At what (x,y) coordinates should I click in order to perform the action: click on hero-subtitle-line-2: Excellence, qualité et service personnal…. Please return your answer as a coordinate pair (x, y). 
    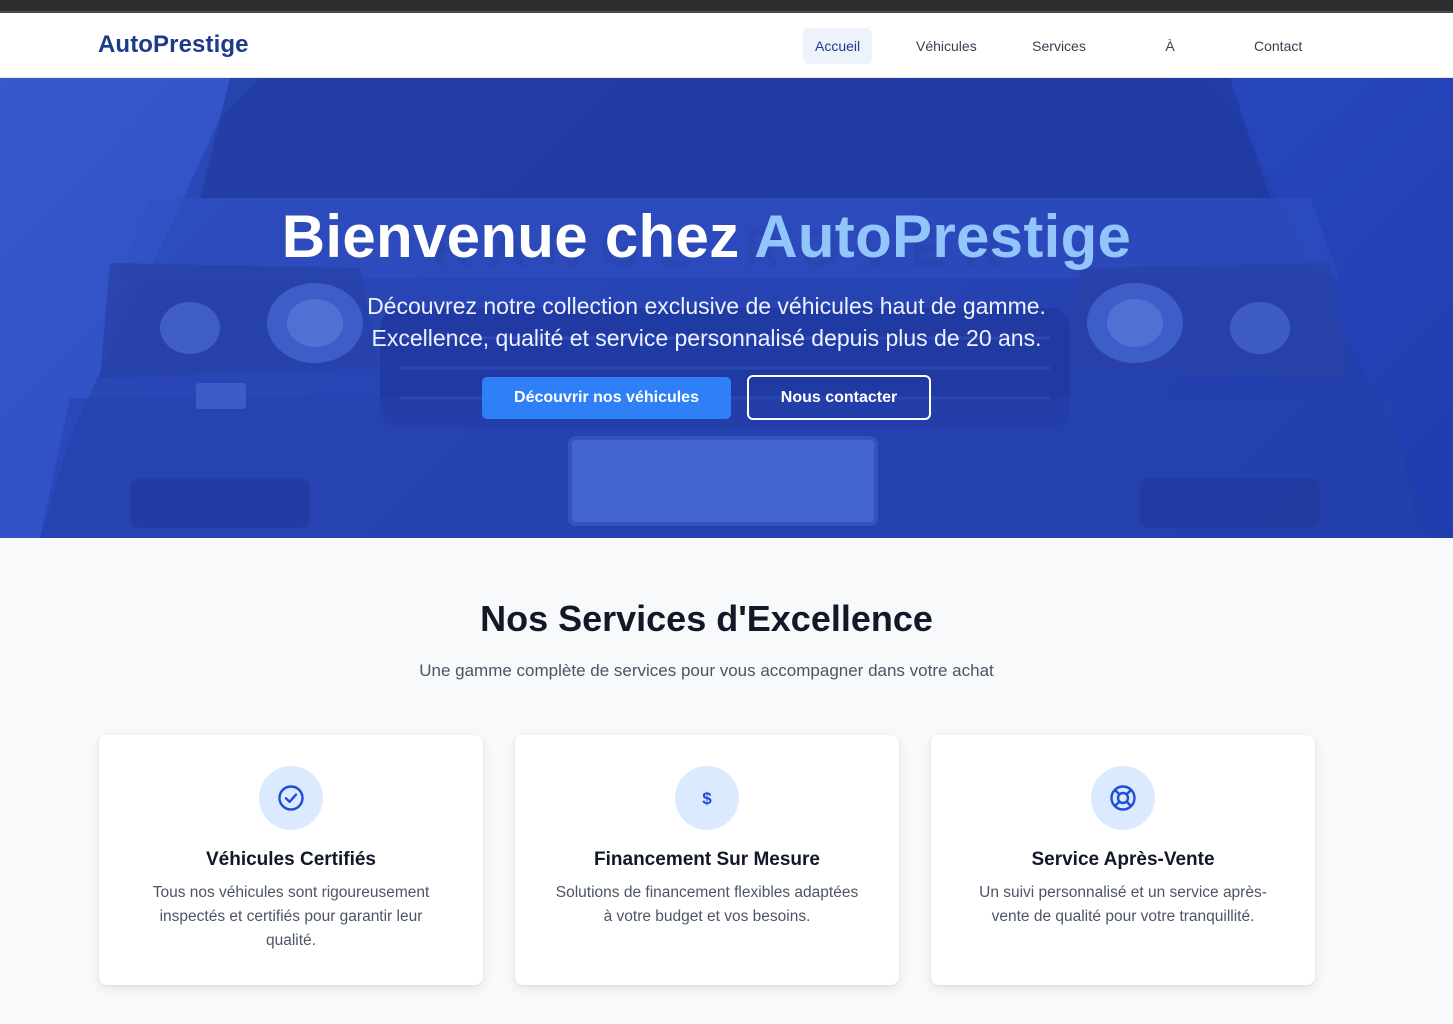
    Looking at the image, I should click on (706, 338).